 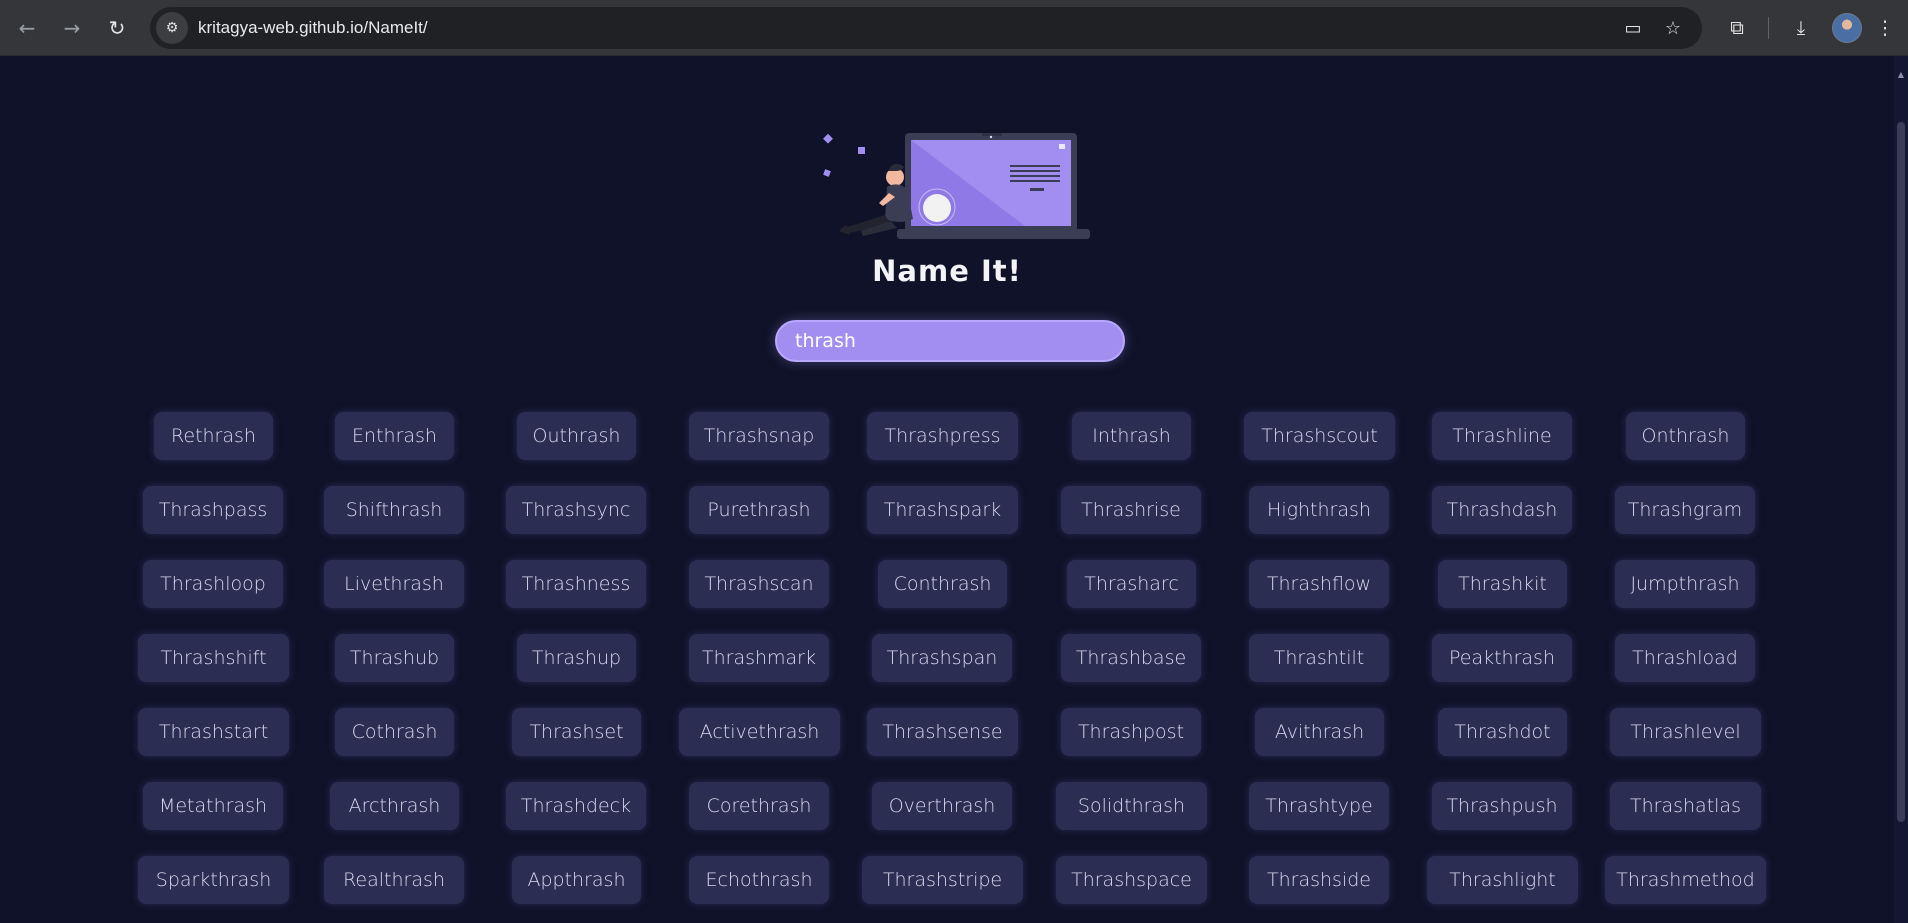 I want to click on name-suggestion-chip: Solidthrash, so click(x=1131, y=806).